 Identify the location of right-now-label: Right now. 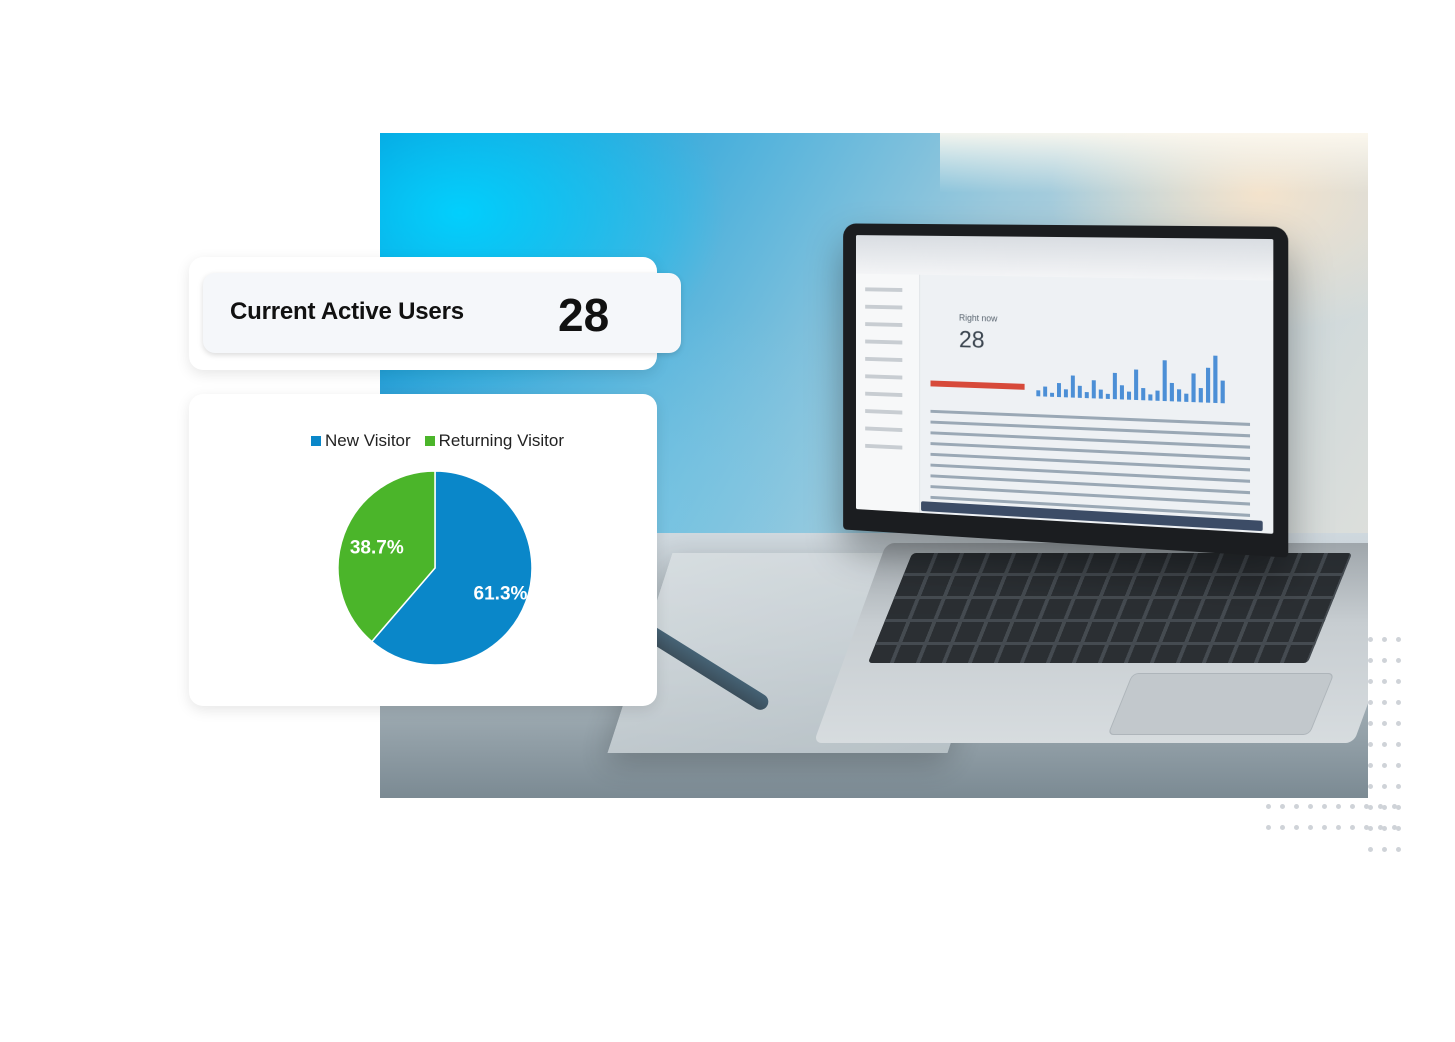
(978, 318).